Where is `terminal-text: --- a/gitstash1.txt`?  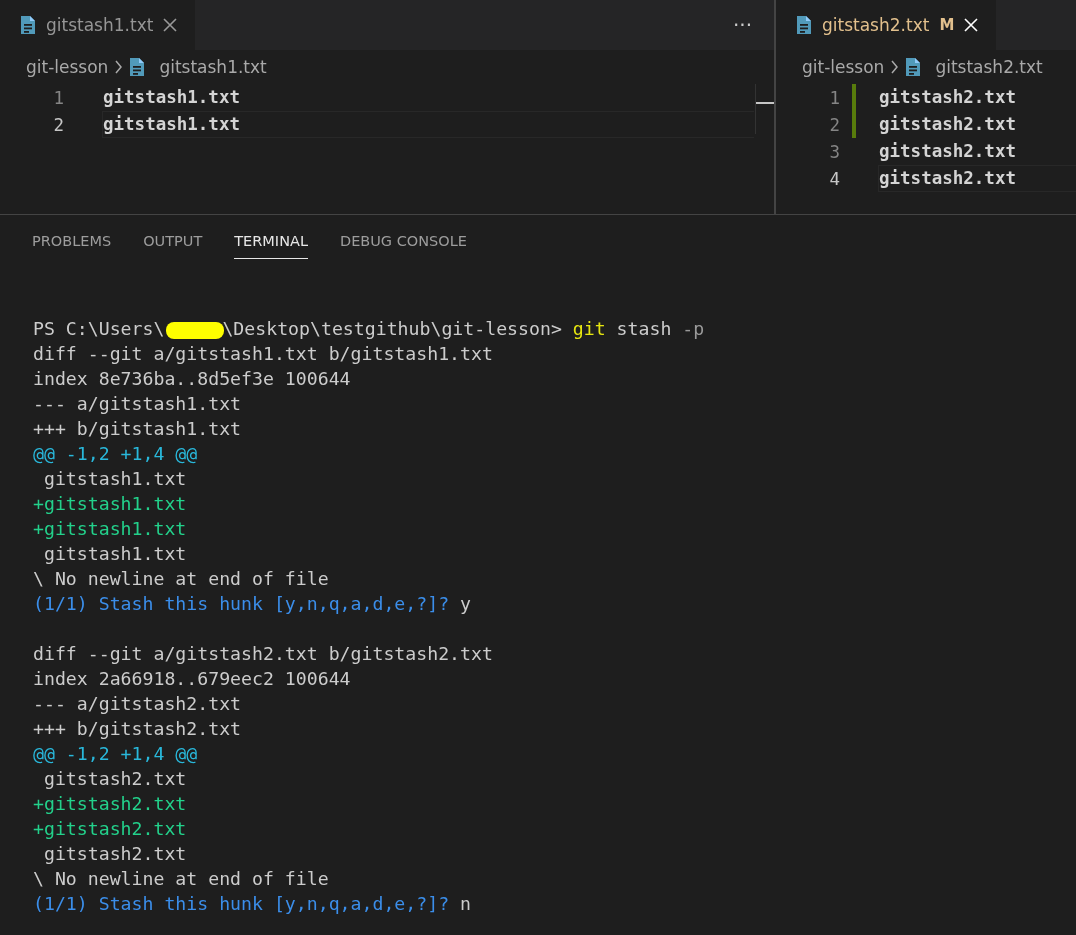 terminal-text: --- a/gitstash1.txt is located at coordinates (137, 403).